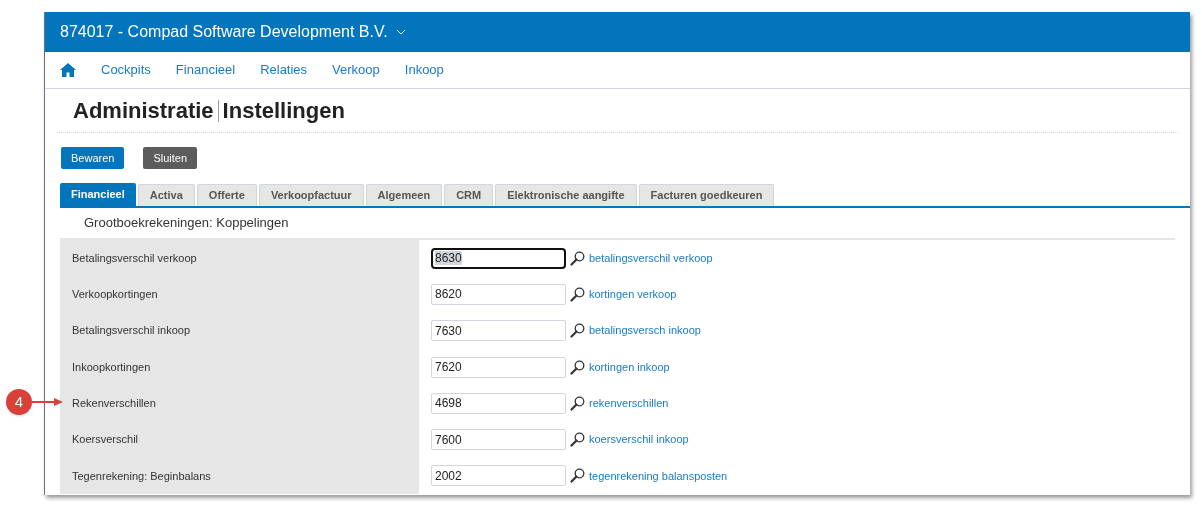 Image resolution: width=1202 pixels, height=515 pixels. Describe the element at coordinates (224, 32) in the screenshot. I see `company-title: 874017 - Compad Software Development B.V.` at that location.